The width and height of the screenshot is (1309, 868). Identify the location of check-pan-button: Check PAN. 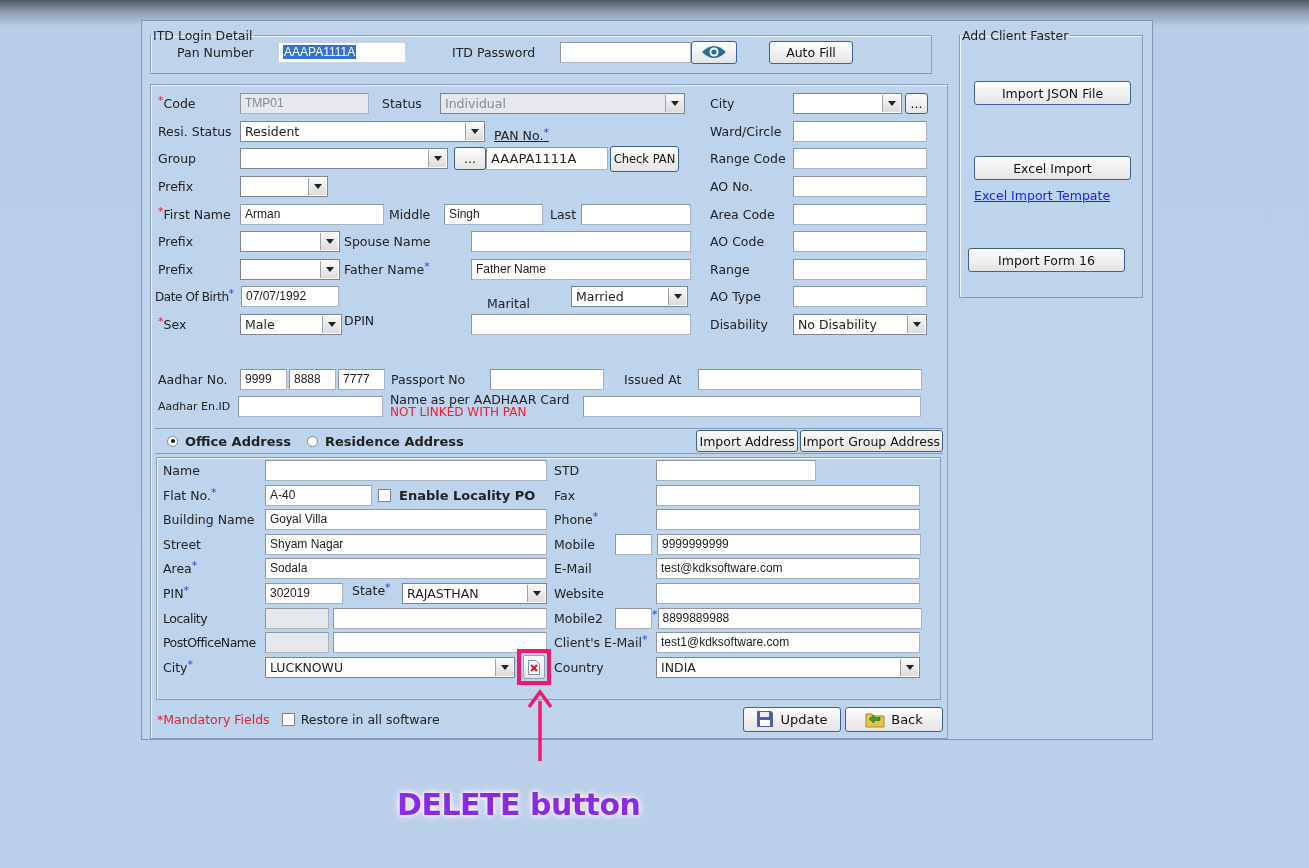
(644, 159).